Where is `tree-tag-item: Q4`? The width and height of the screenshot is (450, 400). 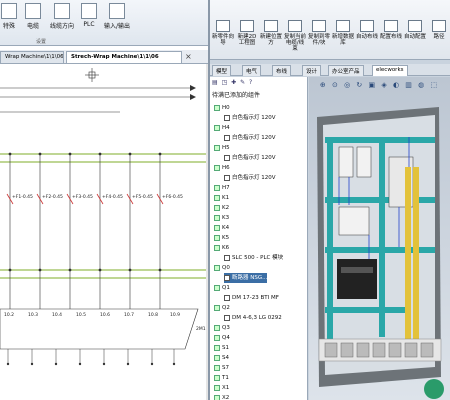 tree-tag-item: Q4 is located at coordinates (222, 338).